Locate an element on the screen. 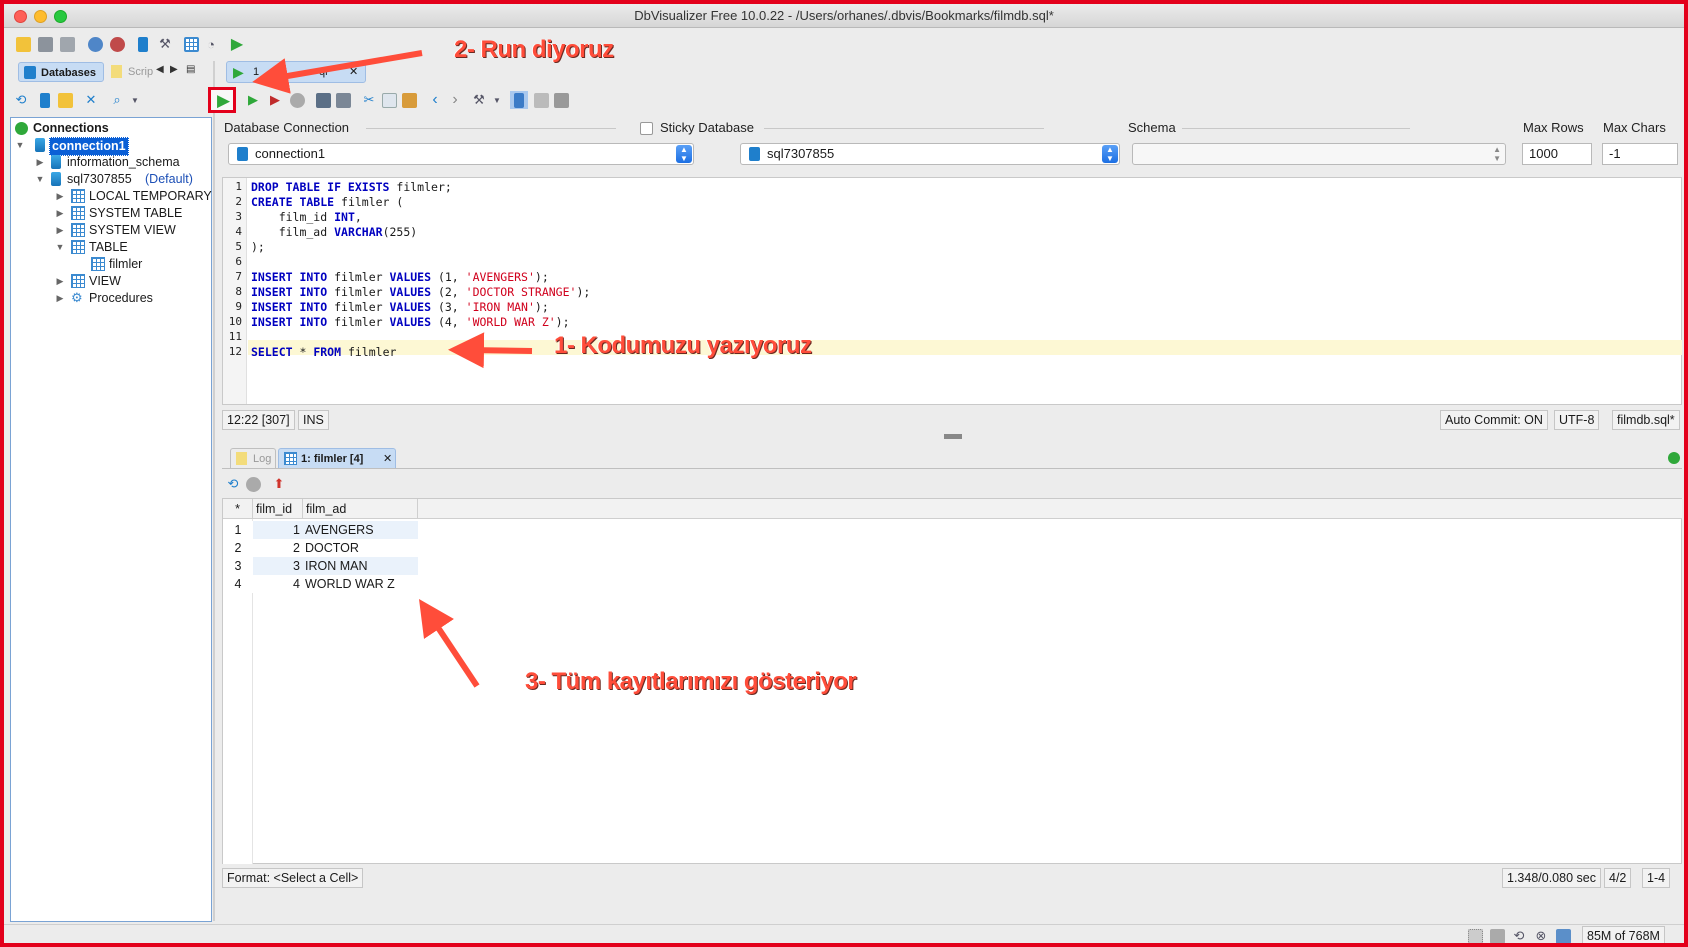 The height and width of the screenshot is (947, 1688). annotation-arrows is located at coordinates (392, 369).